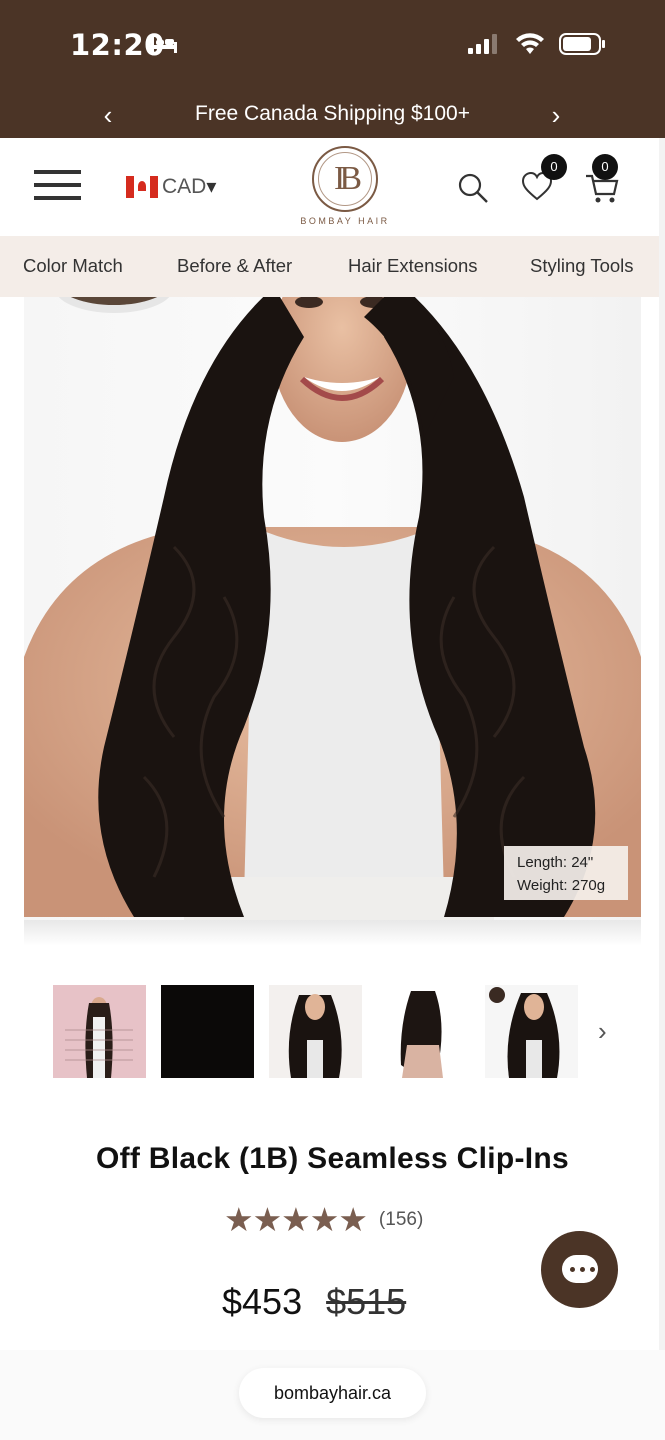 Image resolution: width=665 pixels, height=1440 pixels. What do you see at coordinates (561, 885) in the screenshot?
I see `spec-weight: Weight: 270g` at bounding box center [561, 885].